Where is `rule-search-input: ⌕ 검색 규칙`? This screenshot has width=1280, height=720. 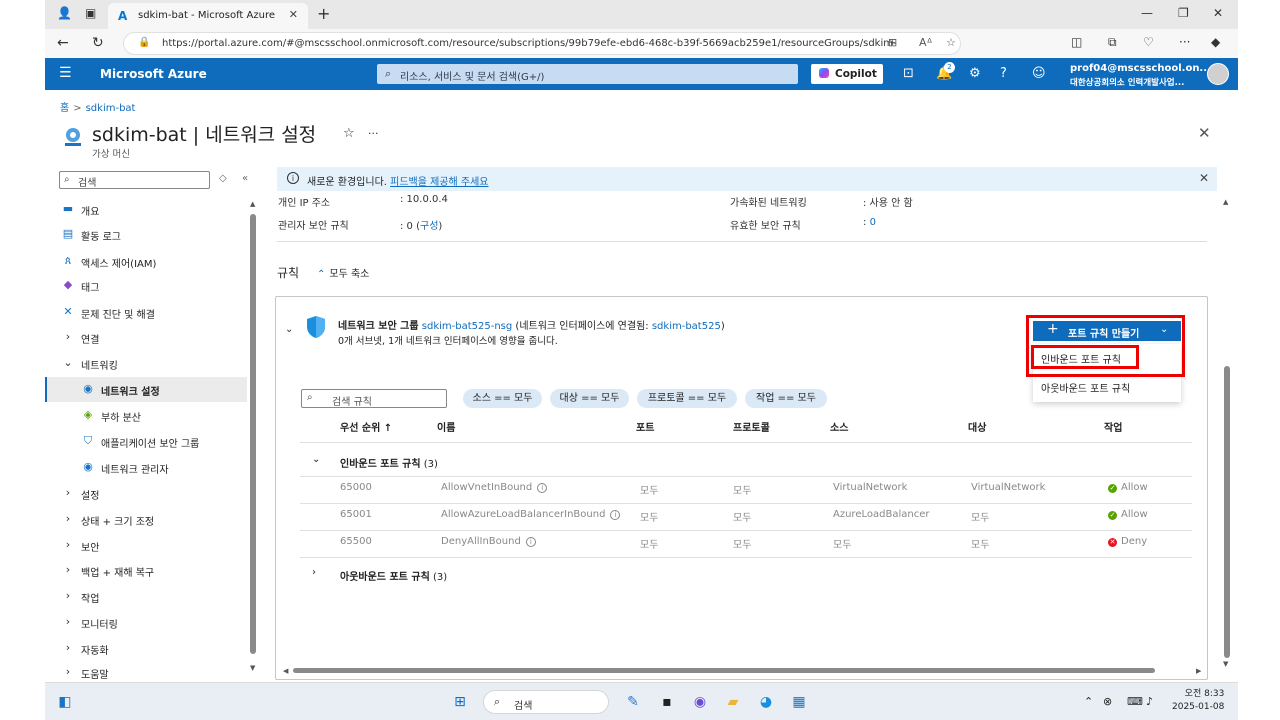
rule-search-input: ⌕ 검색 규칙 is located at coordinates (374, 398).